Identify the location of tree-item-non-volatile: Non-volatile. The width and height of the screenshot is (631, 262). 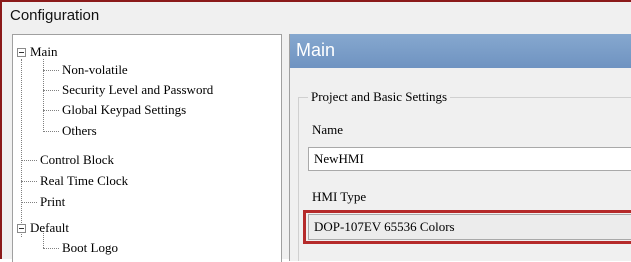
(95, 70).